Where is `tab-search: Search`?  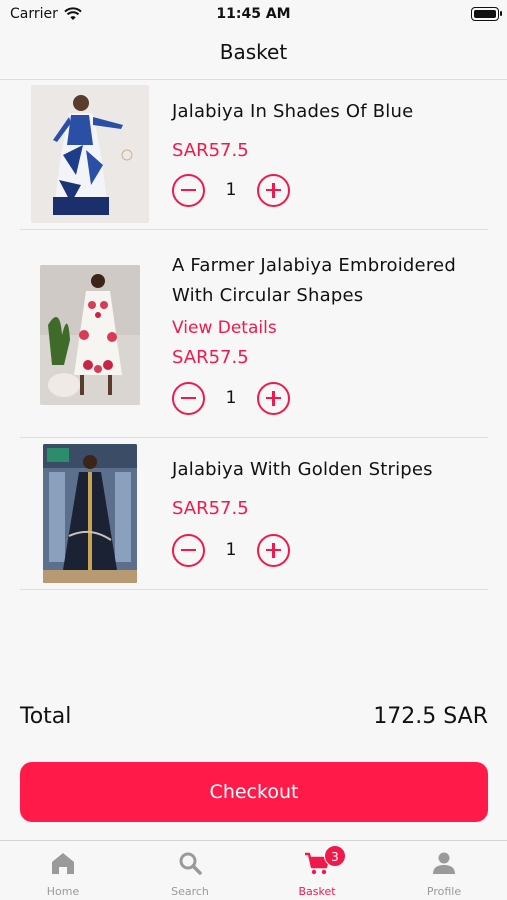
tab-search: Search is located at coordinates (190, 870).